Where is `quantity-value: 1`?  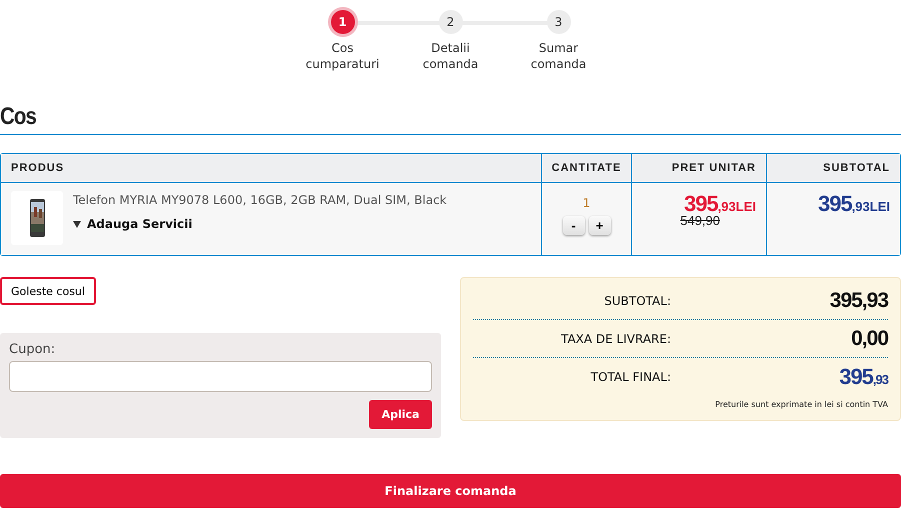 quantity-value: 1 is located at coordinates (586, 203).